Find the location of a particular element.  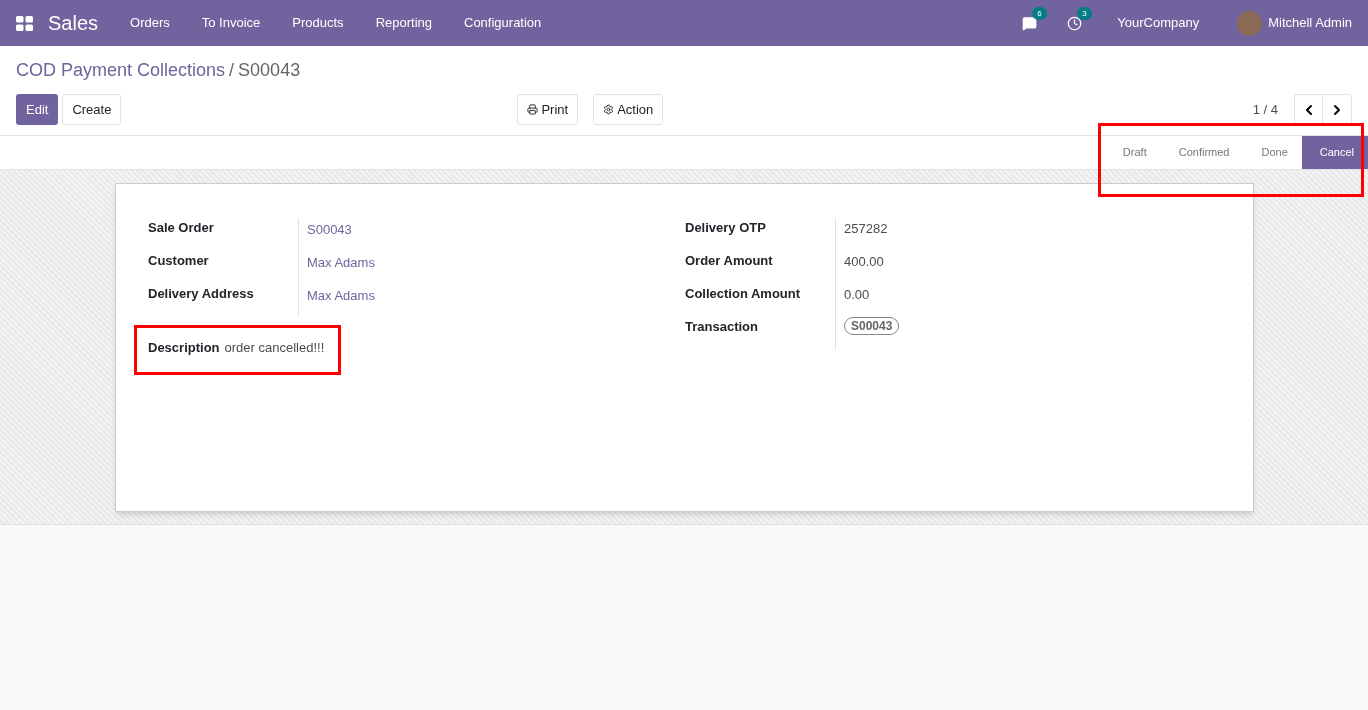

nav-menu-item: Products is located at coordinates (318, 23).